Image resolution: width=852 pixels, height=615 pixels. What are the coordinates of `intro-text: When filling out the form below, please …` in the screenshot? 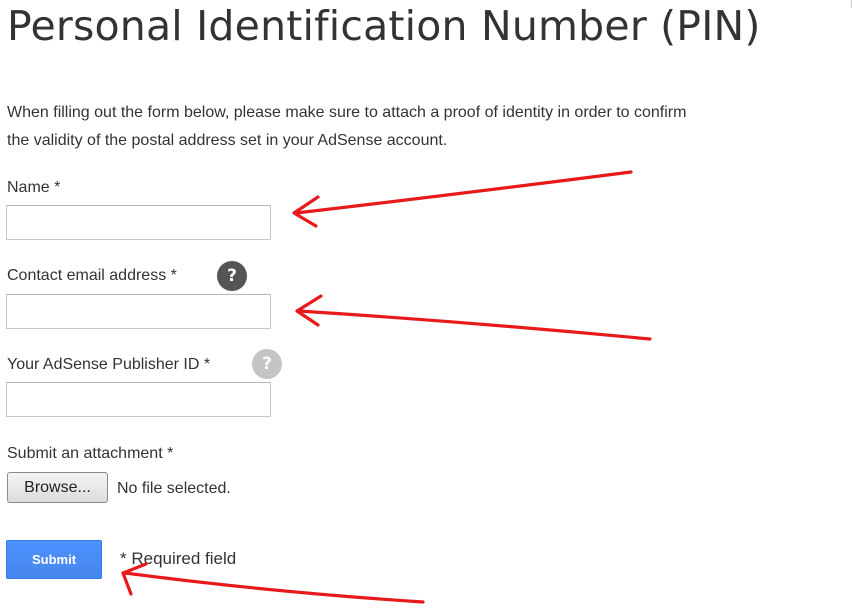 It's located at (407, 127).